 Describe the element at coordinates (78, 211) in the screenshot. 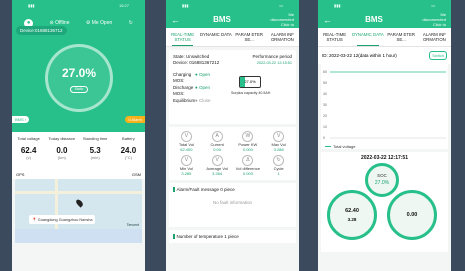

I see `location-map: 📍 Guangdong Guangzhou Nansha Tencent` at that location.